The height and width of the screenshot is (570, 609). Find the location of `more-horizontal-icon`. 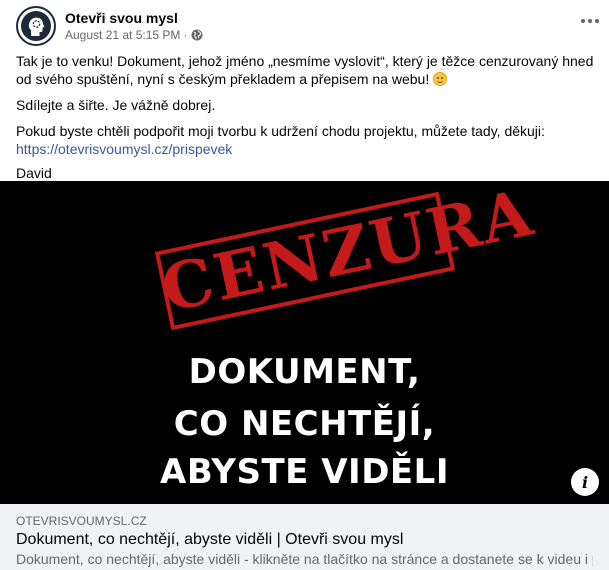

more-horizontal-icon is located at coordinates (583, 21).